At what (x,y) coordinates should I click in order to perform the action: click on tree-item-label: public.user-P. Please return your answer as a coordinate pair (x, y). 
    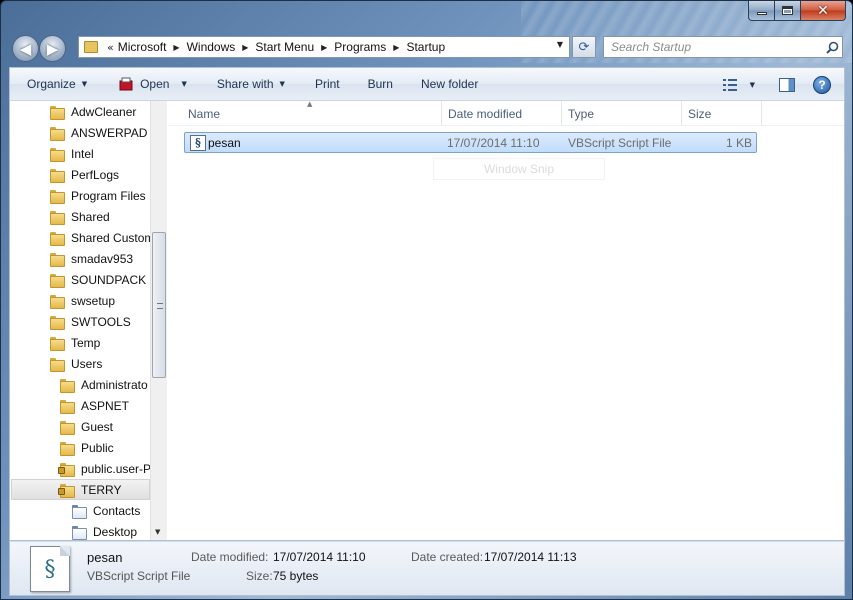
    Looking at the image, I should click on (116, 468).